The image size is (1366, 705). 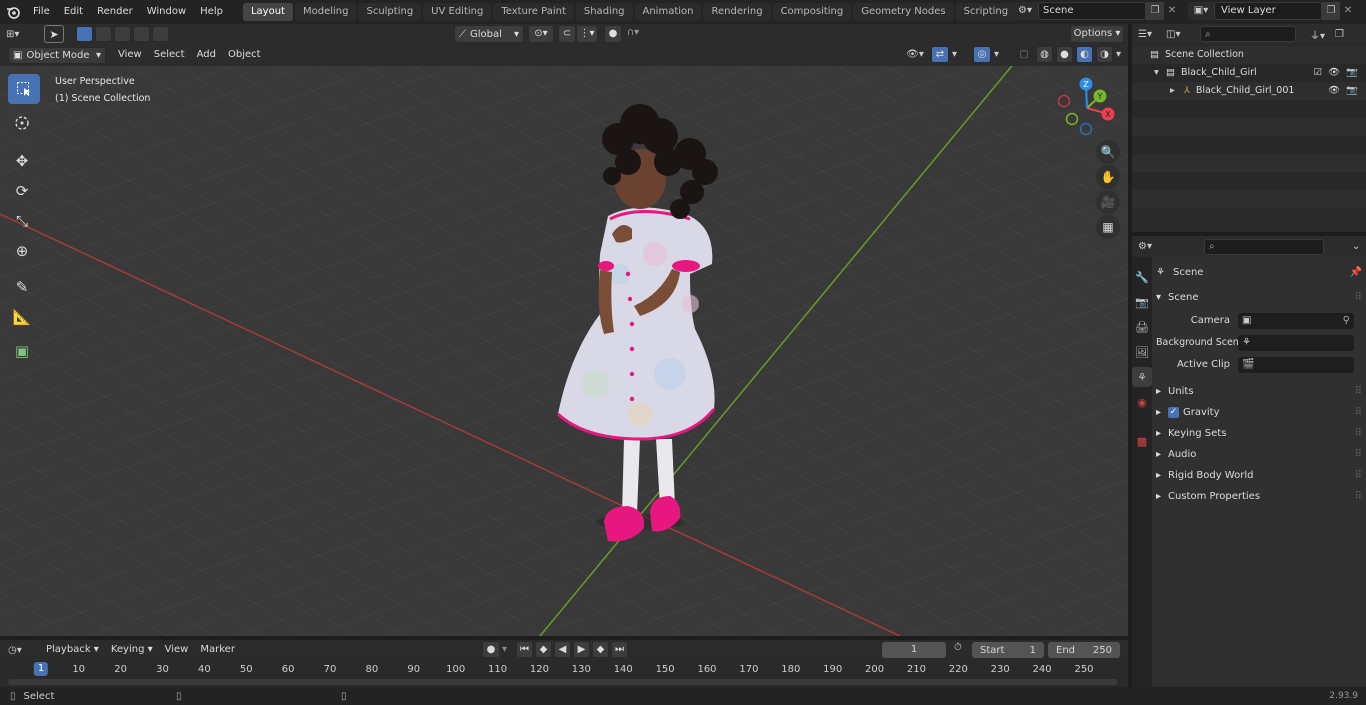 I want to click on timeline-editor-type-icon: ◷▾, so click(x=24, y=650).